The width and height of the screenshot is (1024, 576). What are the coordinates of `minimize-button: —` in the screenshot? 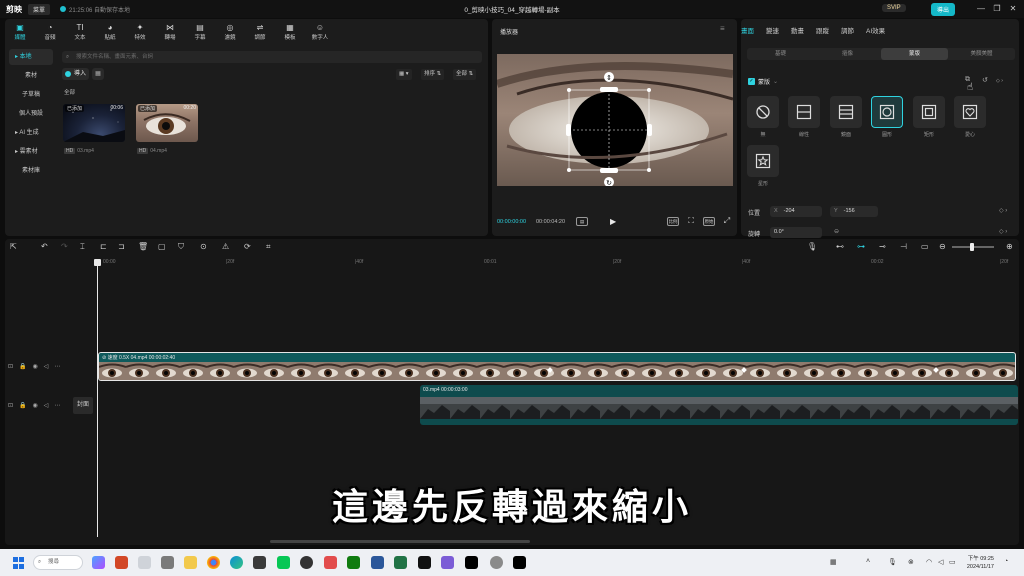 It's located at (981, 9).